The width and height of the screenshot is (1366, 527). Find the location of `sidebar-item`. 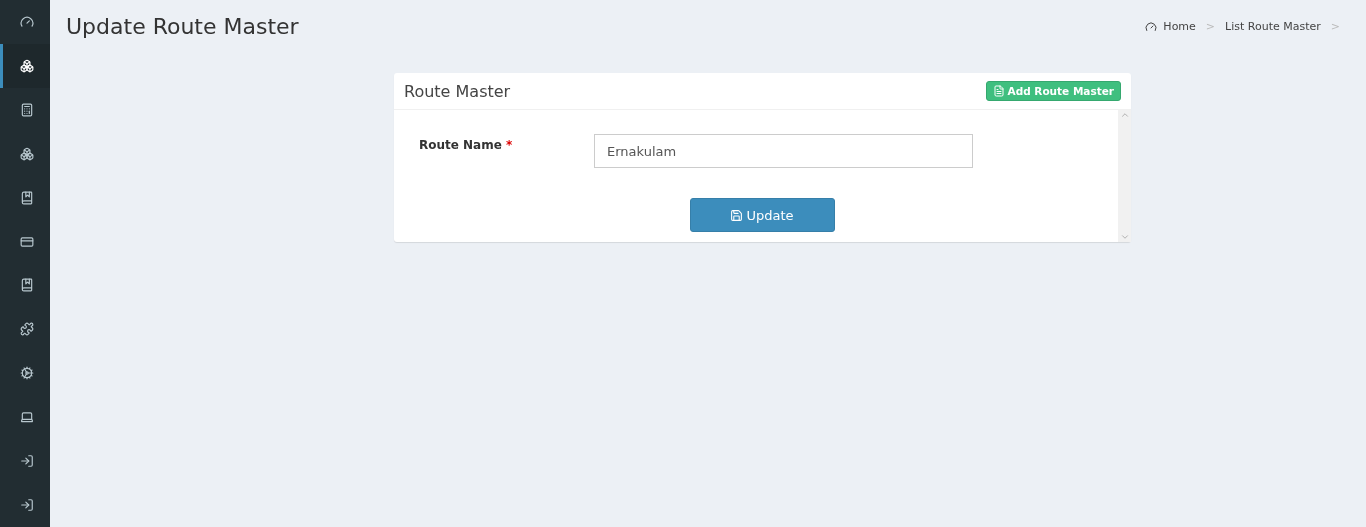

sidebar-item is located at coordinates (25, 65).